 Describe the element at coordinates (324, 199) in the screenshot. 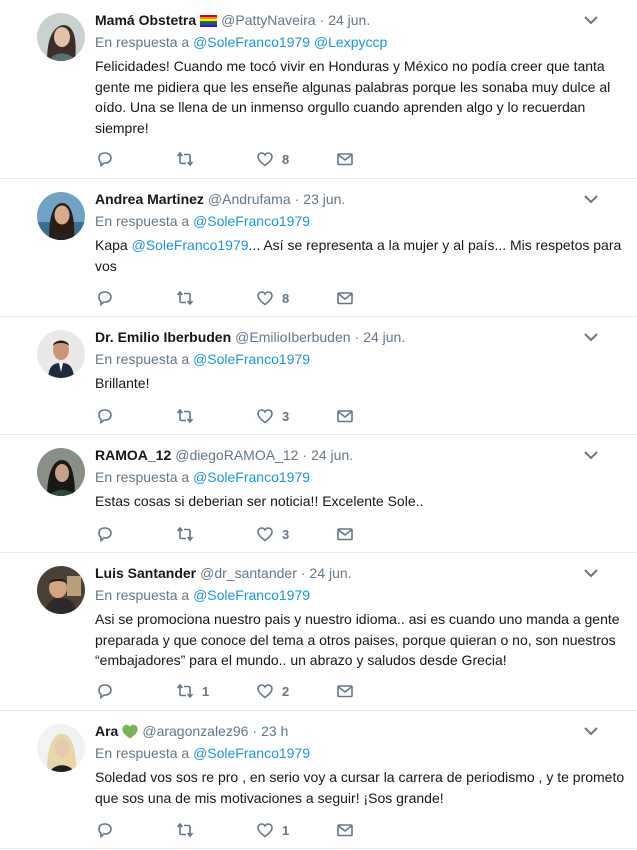

I see `timestamp: 23 jun.` at that location.